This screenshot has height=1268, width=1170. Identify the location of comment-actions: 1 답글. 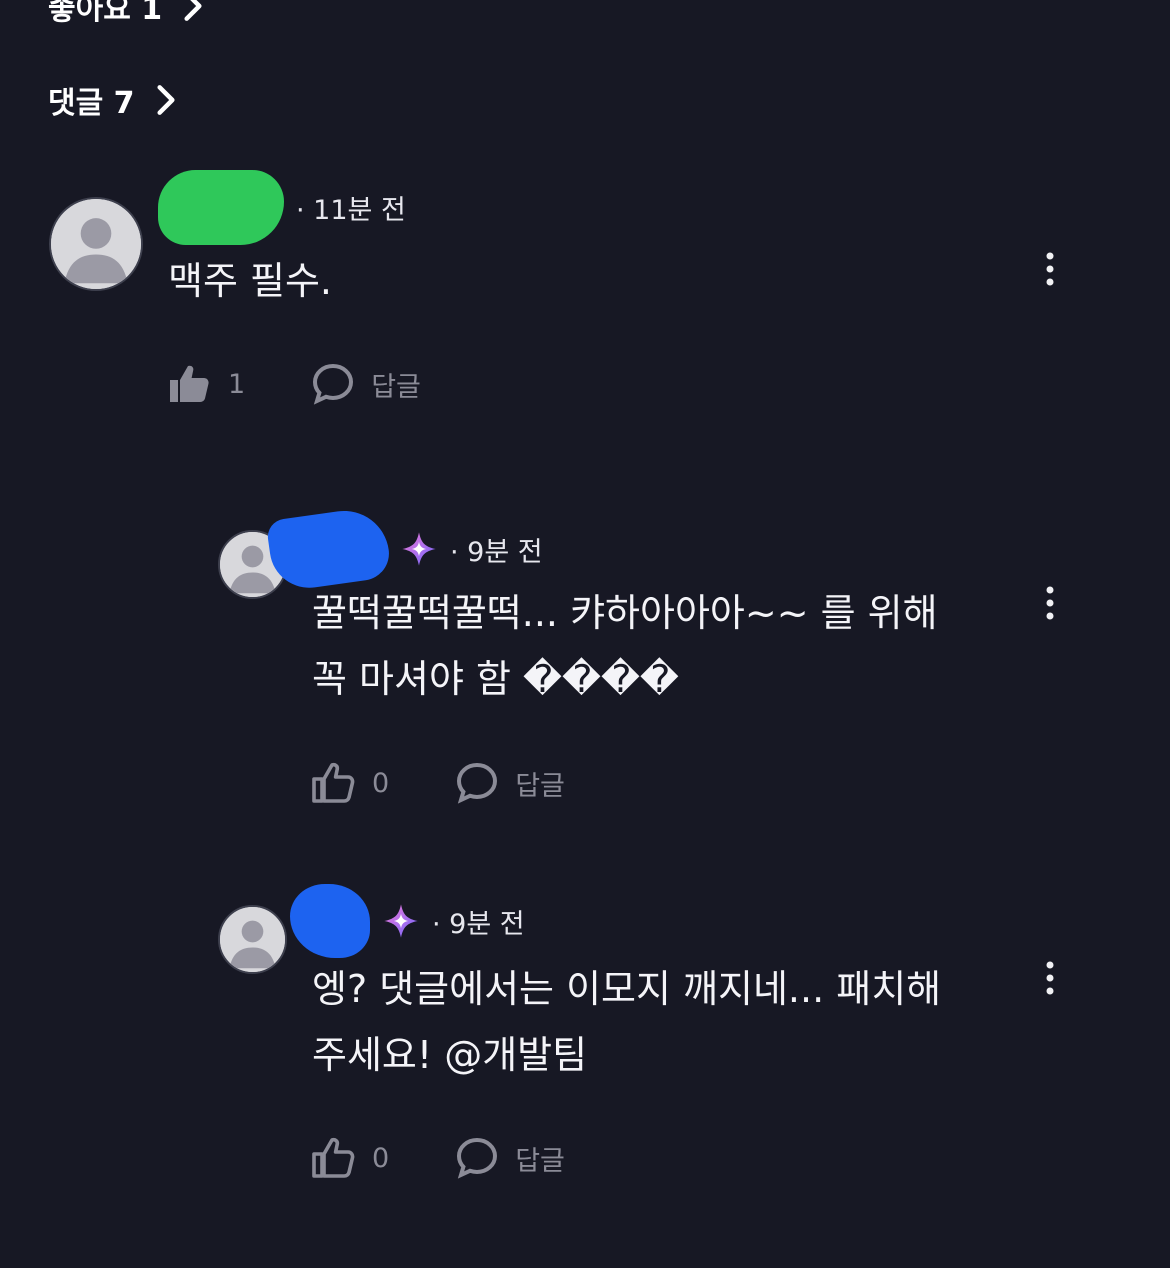
(293, 384).